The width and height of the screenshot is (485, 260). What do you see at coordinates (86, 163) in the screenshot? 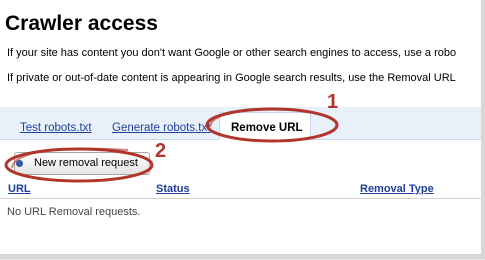
I see `new-removal-request-label: New removal request` at bounding box center [86, 163].